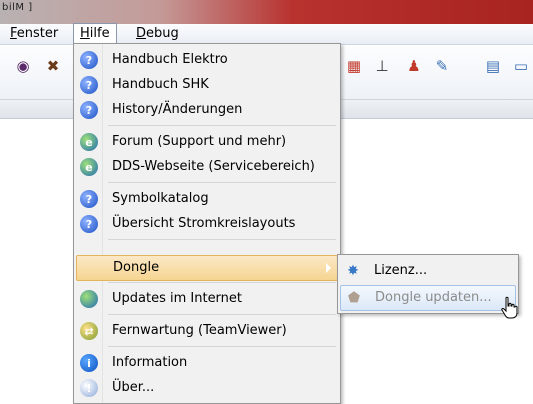 This screenshot has width=533, height=404. Describe the element at coordinates (354, 66) in the screenshot. I see `table-icon: ▦` at that location.